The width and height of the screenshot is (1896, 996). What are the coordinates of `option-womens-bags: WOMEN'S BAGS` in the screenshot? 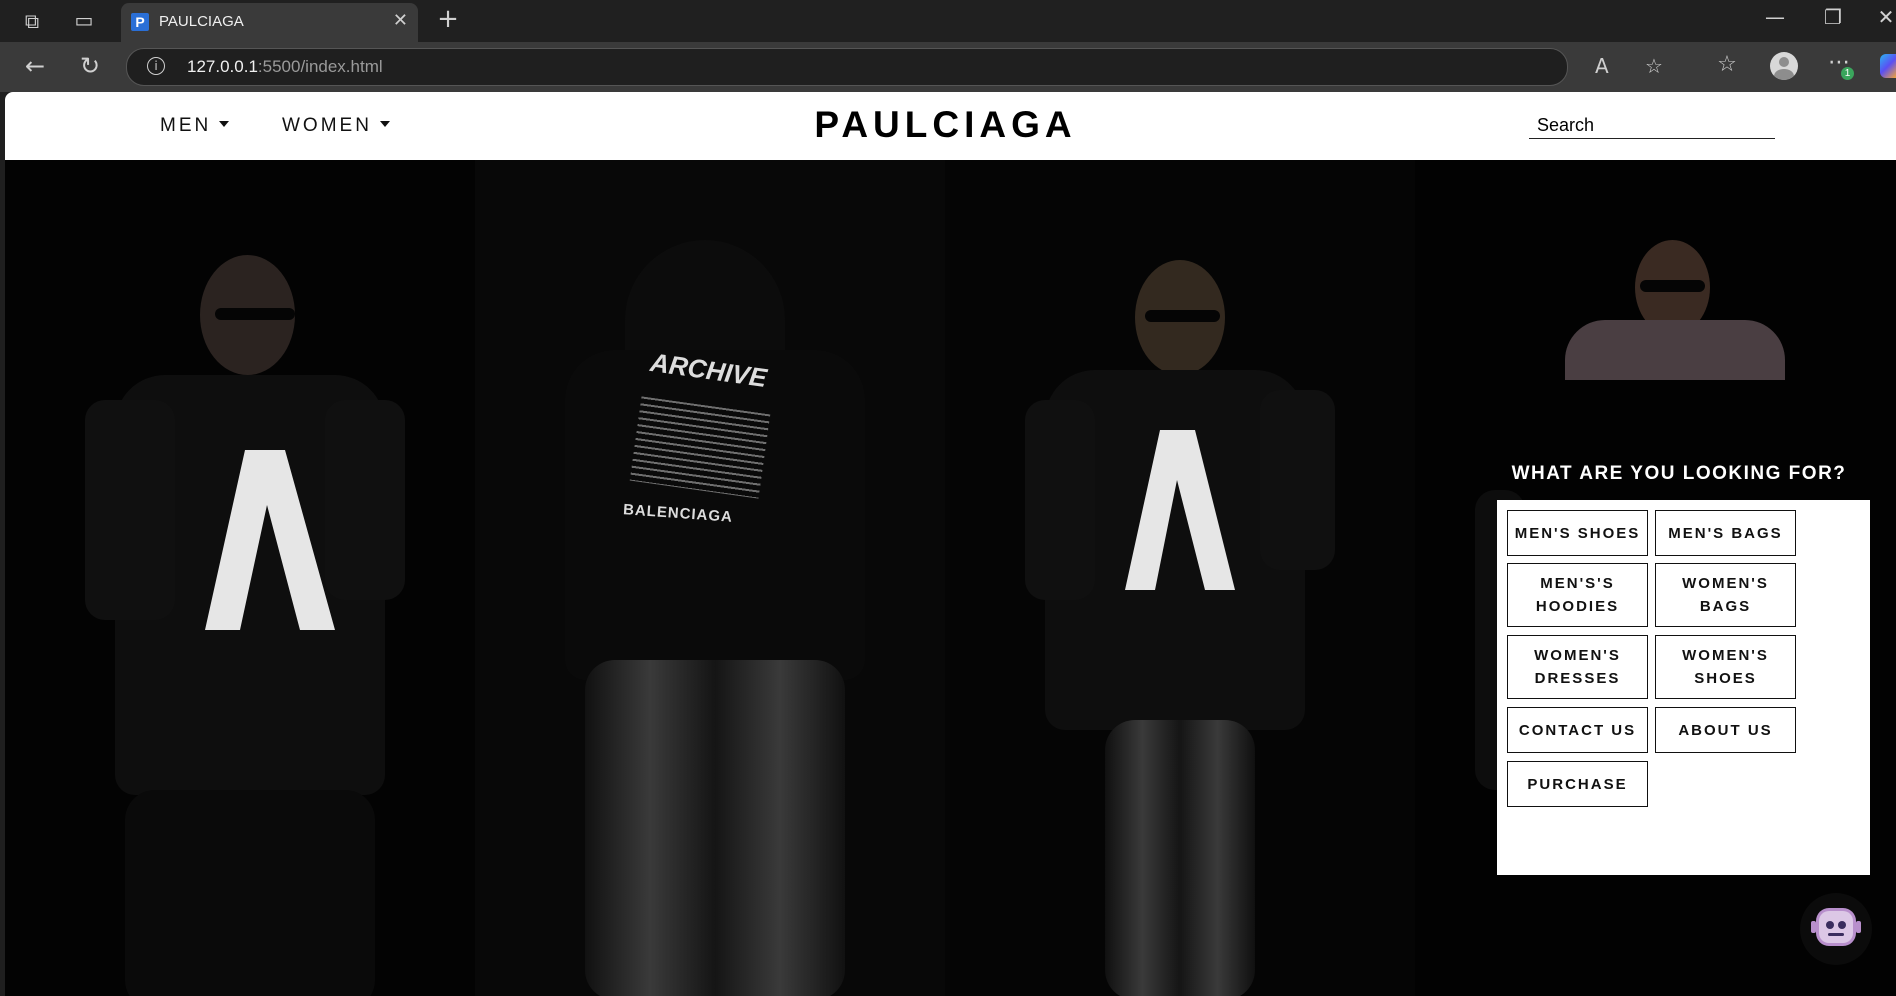 It's located at (1725, 595).